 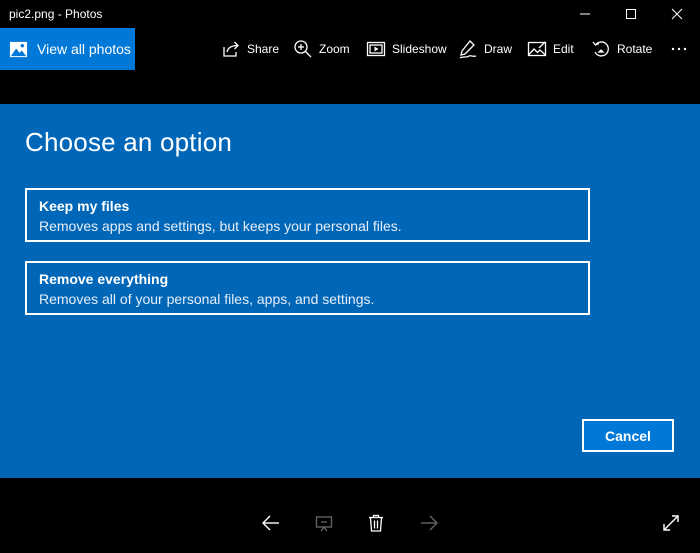 I want to click on zoom-label: Zoom, so click(x=334, y=49).